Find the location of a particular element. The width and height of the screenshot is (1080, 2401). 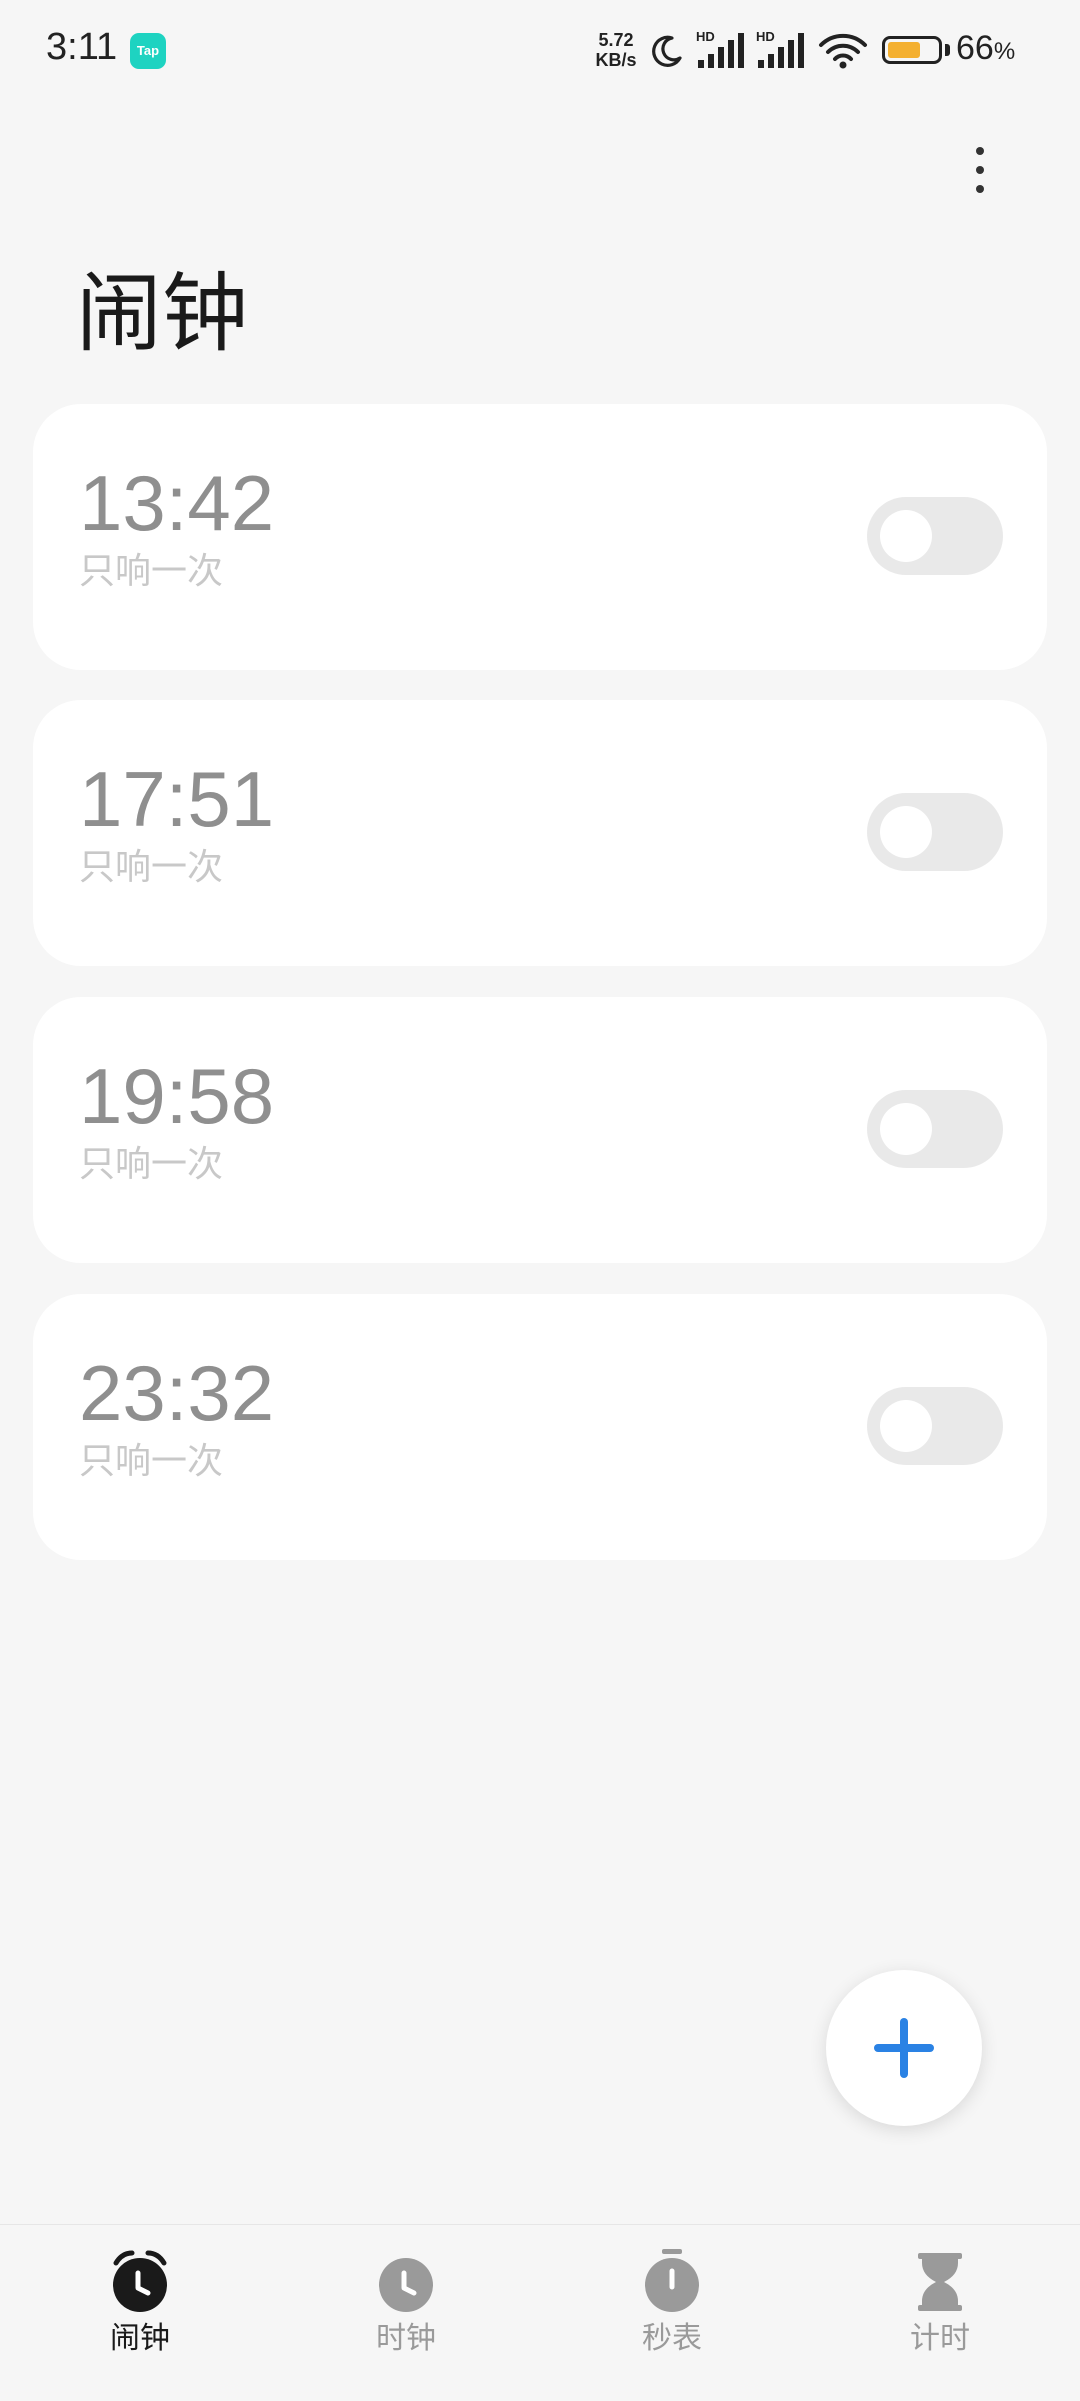

hourglass-icon is located at coordinates (940, 2282).